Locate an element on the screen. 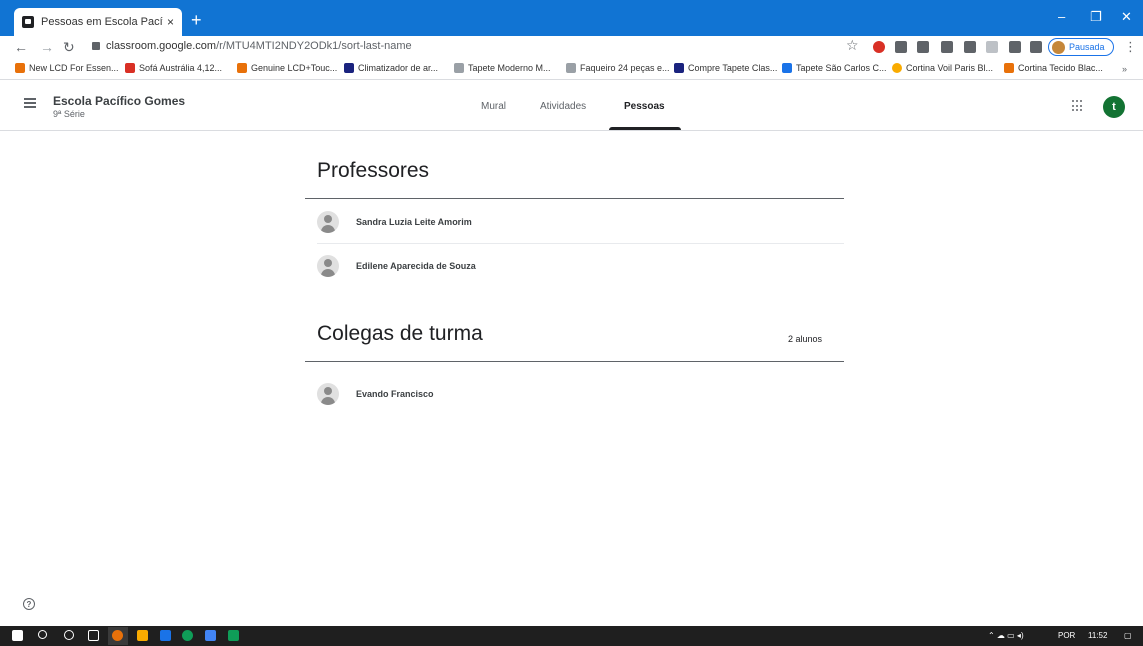 Image resolution: width=1143 pixels, height=646 pixels. forward-icon: → is located at coordinates (47, 47).